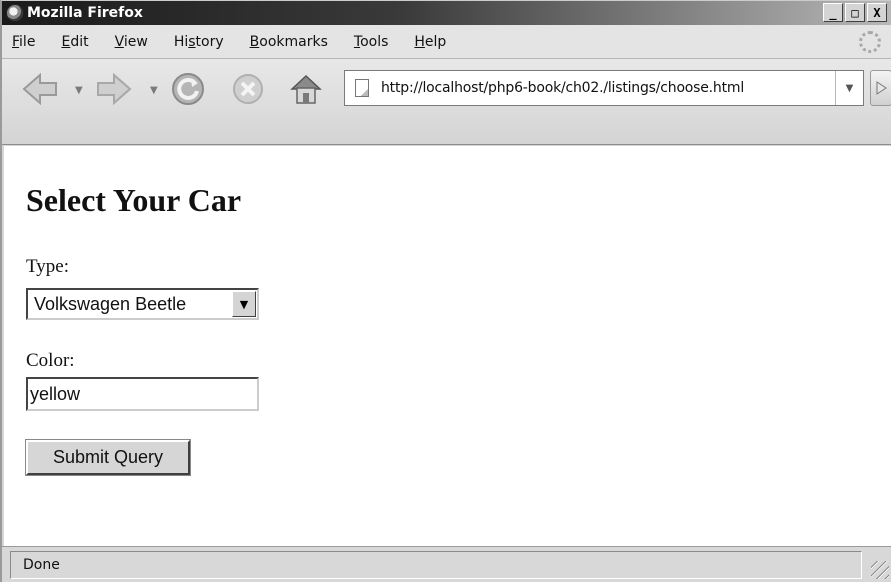 The width and height of the screenshot is (891, 582). I want to click on stop-button, so click(248, 89).